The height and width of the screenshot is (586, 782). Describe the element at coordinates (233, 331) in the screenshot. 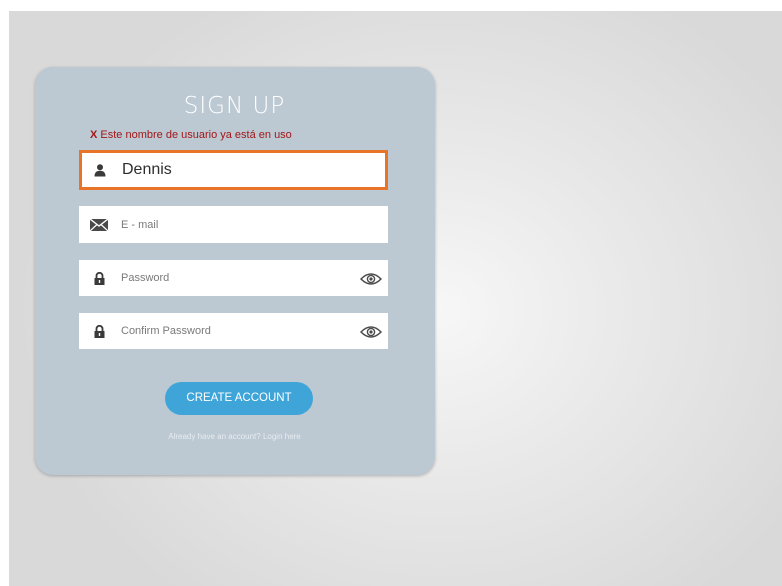

I see `confirm-password-field: Confirm Password` at that location.